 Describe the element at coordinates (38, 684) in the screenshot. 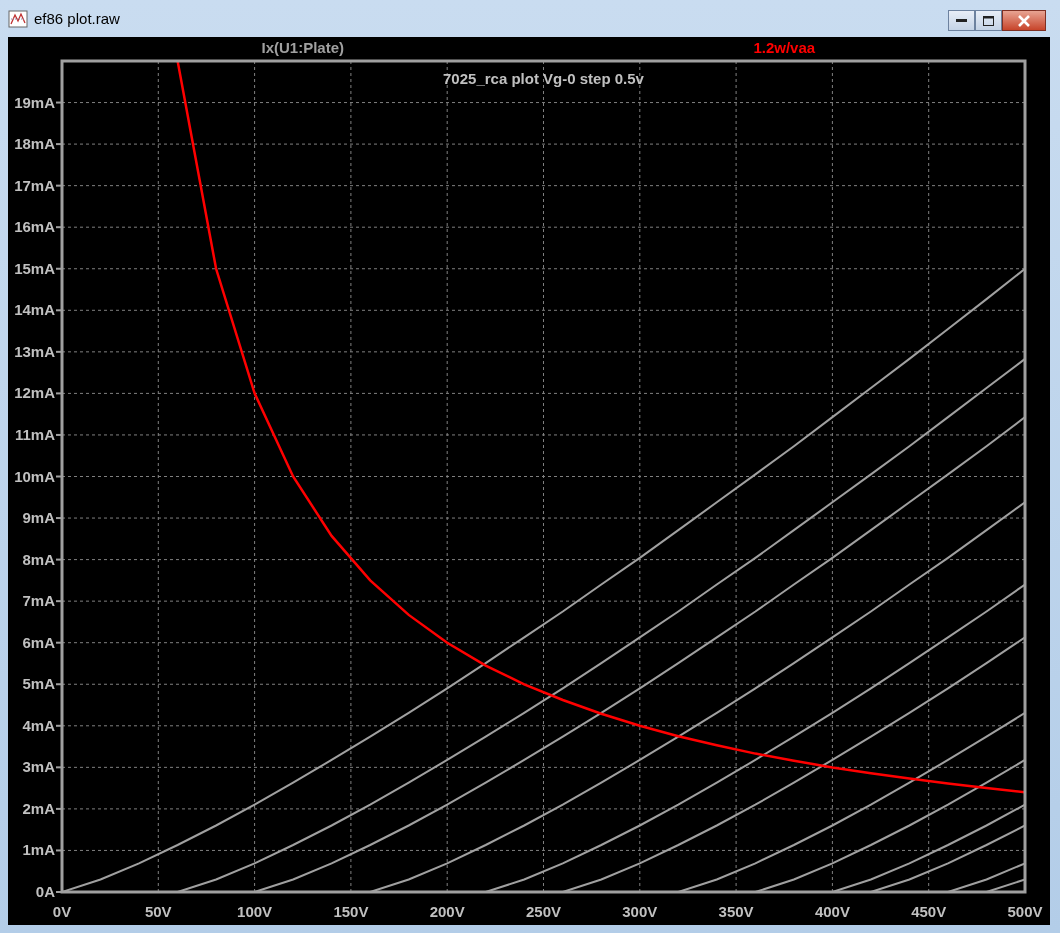

I see `axis-label: 5mA` at that location.